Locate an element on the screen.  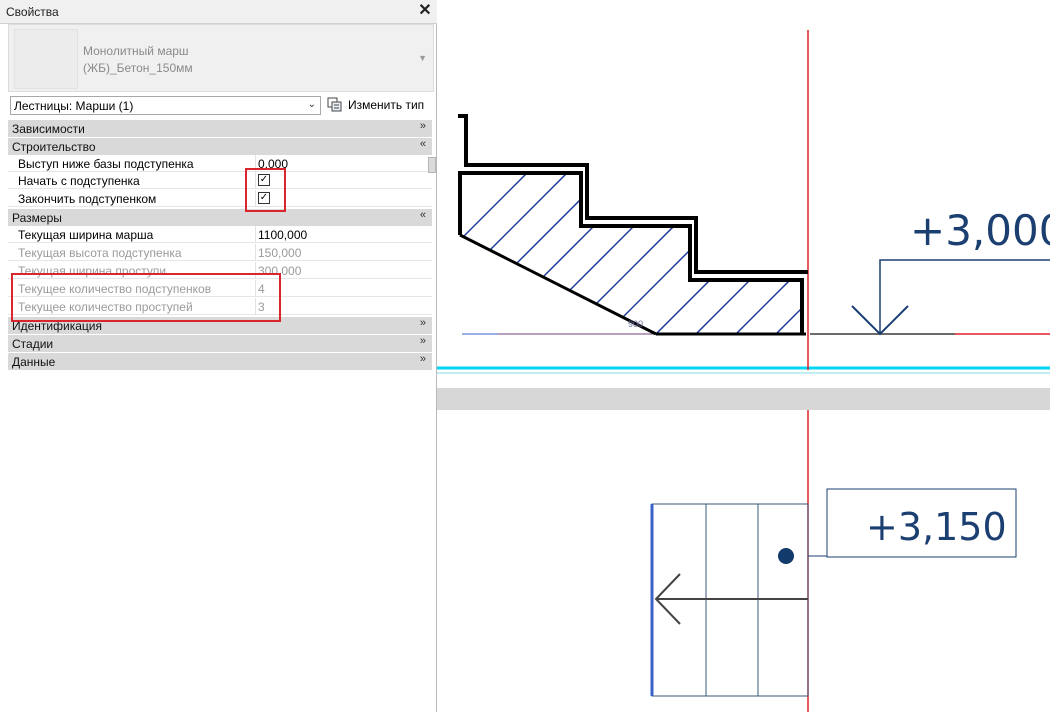
instance-filter-value: Лестницы: Марши (1) is located at coordinates (74, 106).